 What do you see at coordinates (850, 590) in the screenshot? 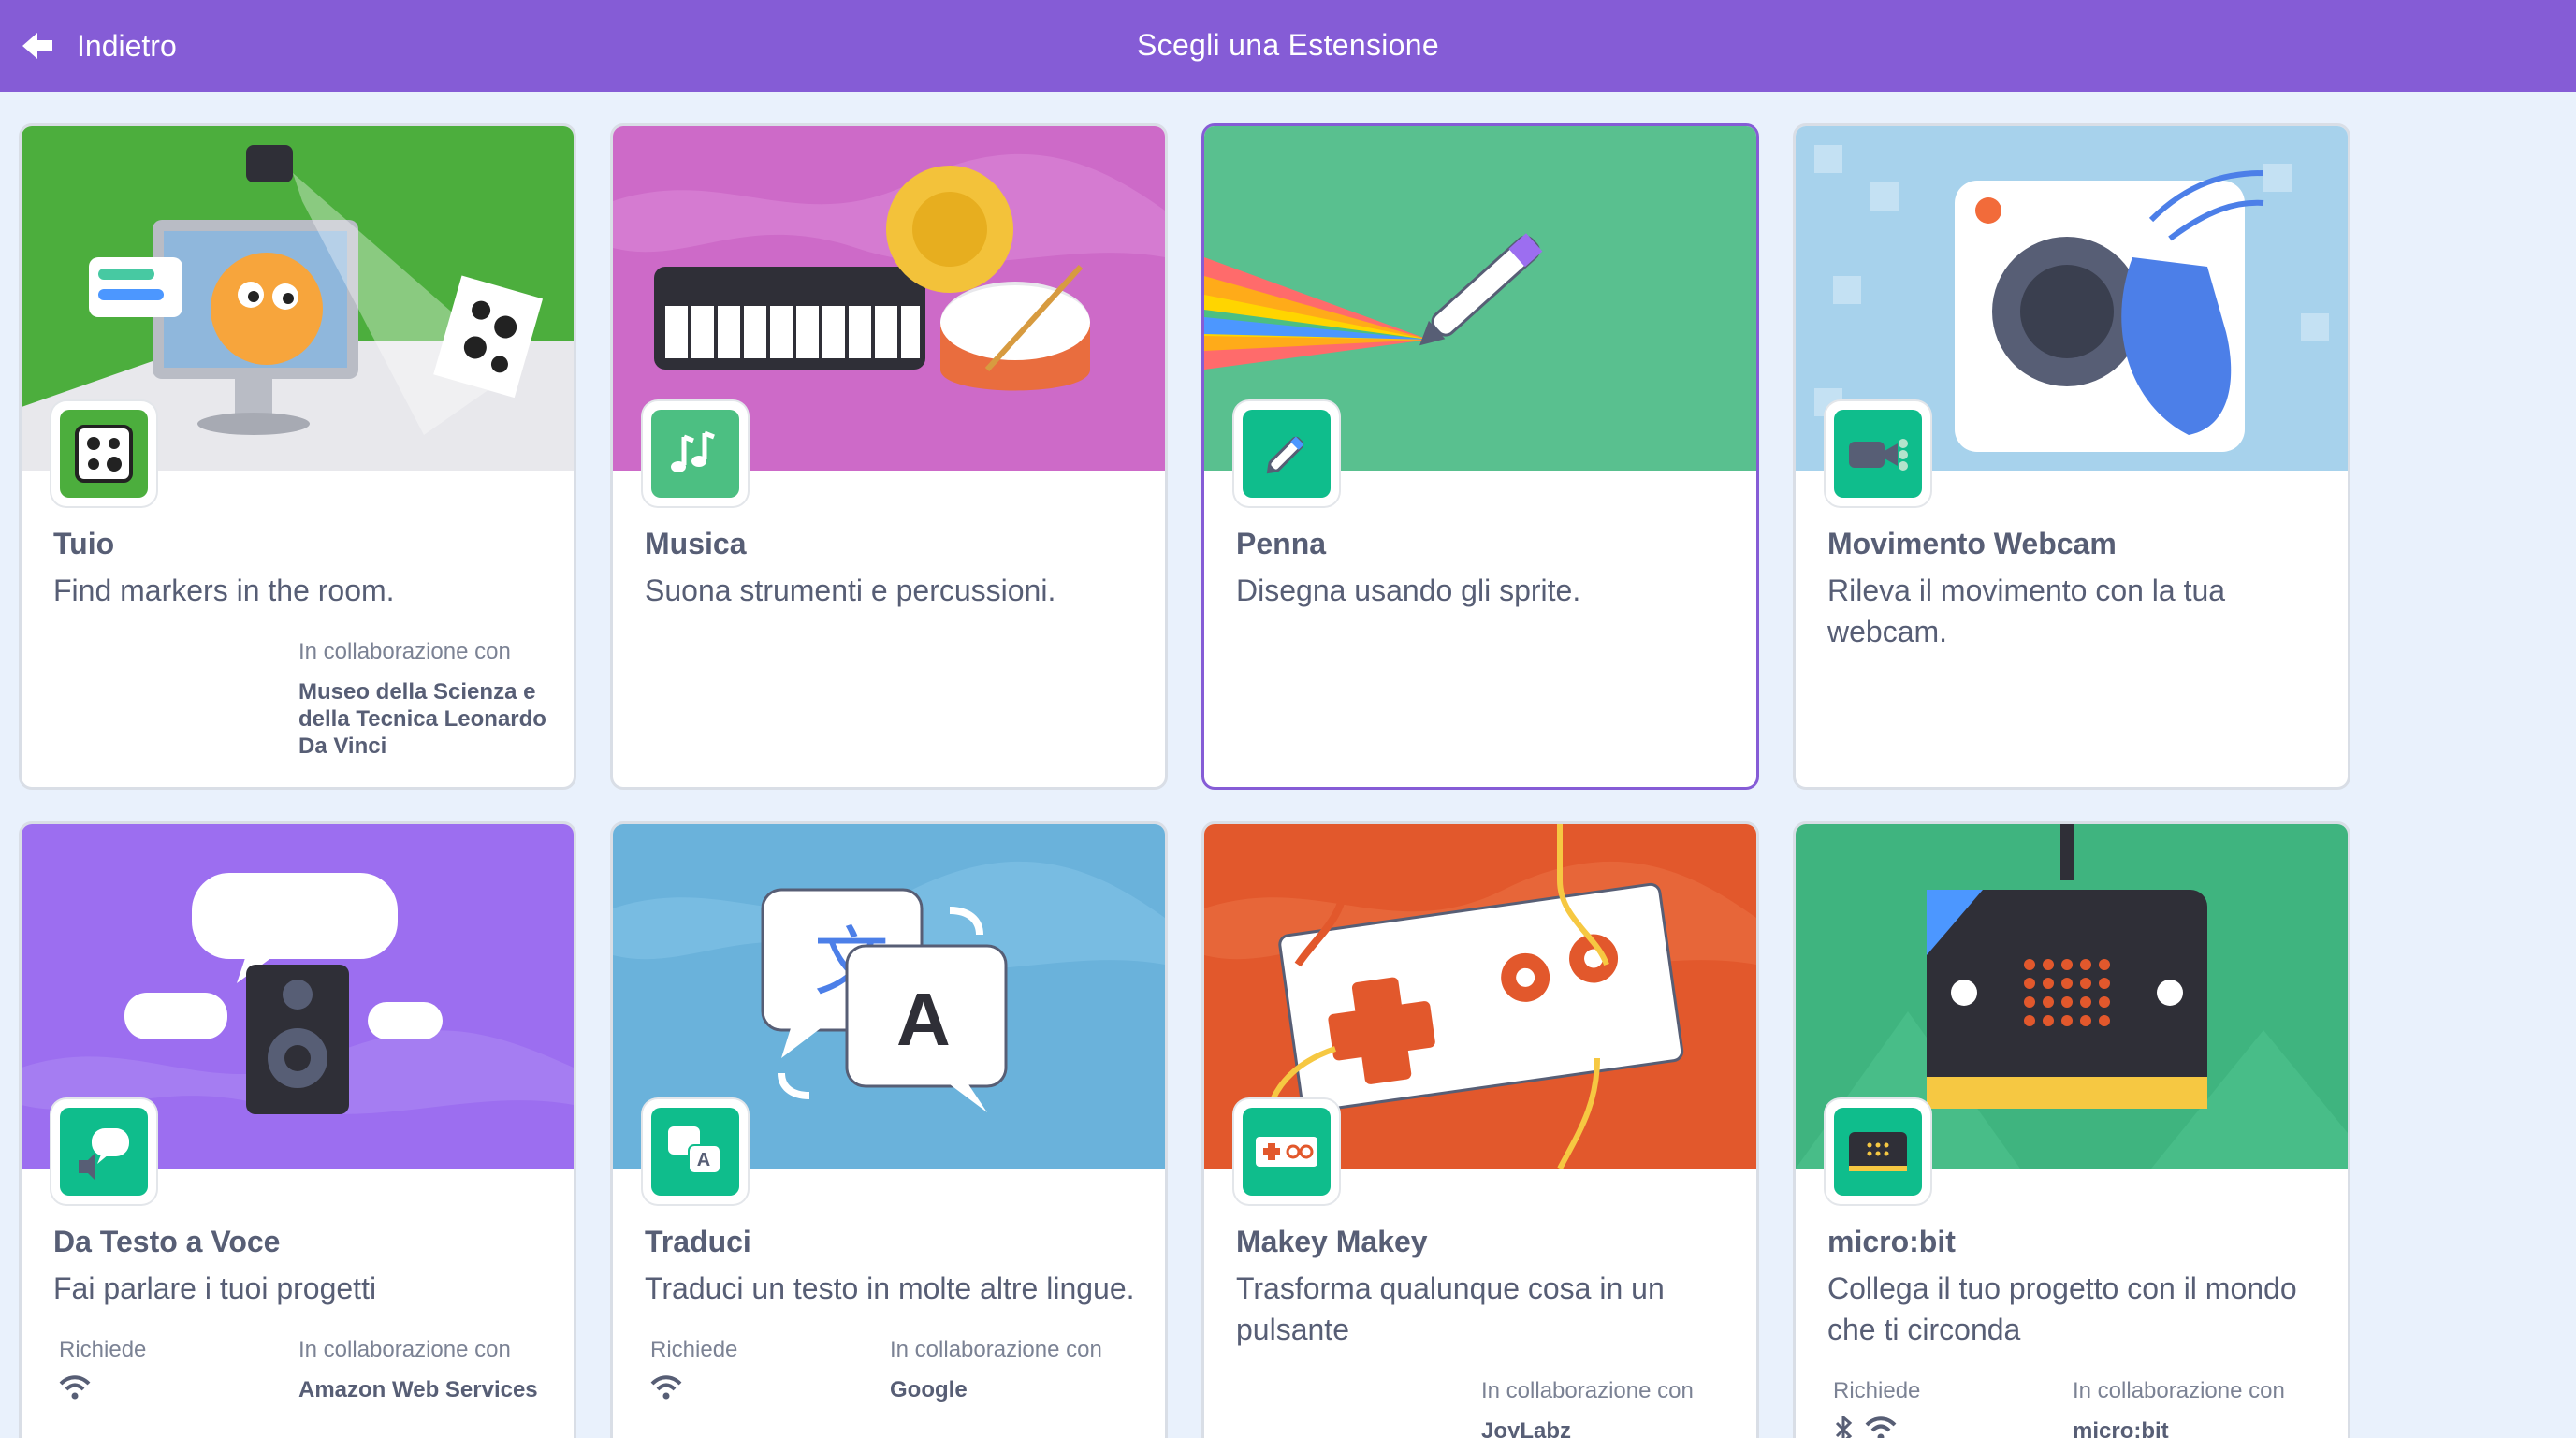
I see `extension-description: Suona strumenti e percussioni.` at bounding box center [850, 590].